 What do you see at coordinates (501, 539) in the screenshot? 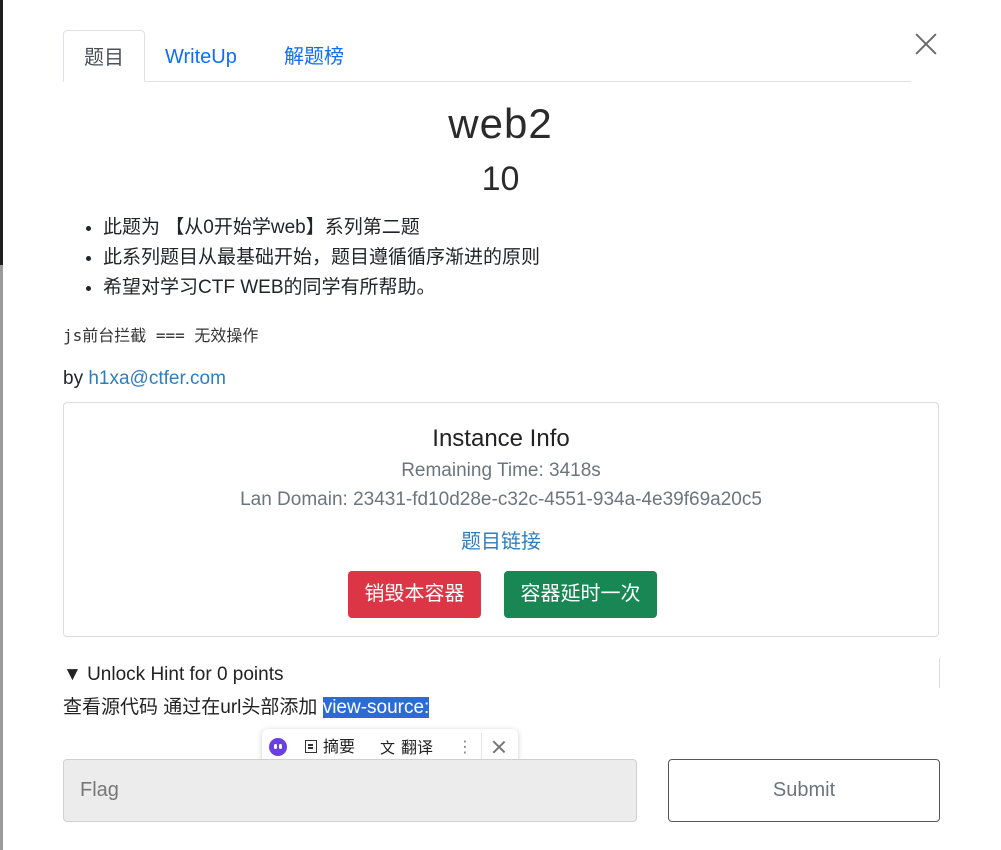
I see `challenge-link: 题目链接` at bounding box center [501, 539].